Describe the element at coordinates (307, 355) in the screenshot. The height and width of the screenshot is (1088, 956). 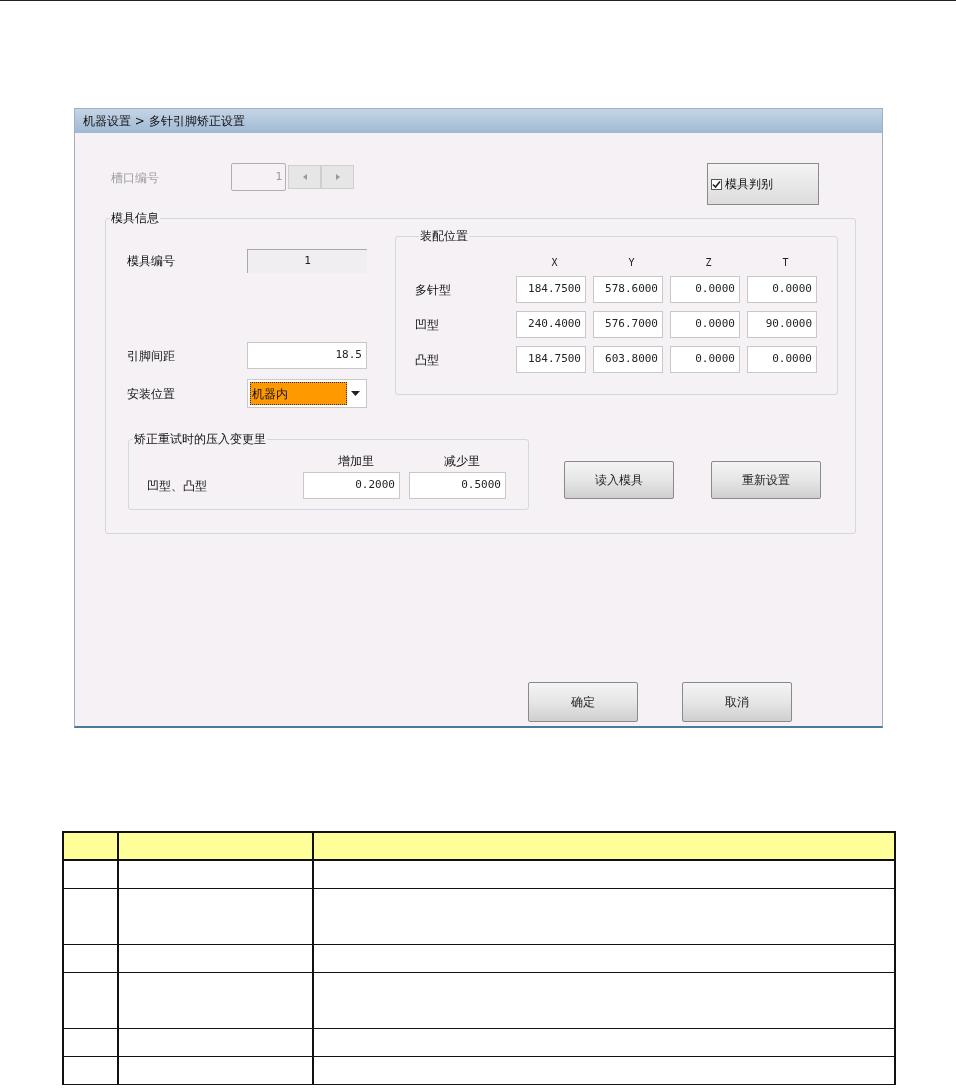
I see `number-field: 18.5` at that location.